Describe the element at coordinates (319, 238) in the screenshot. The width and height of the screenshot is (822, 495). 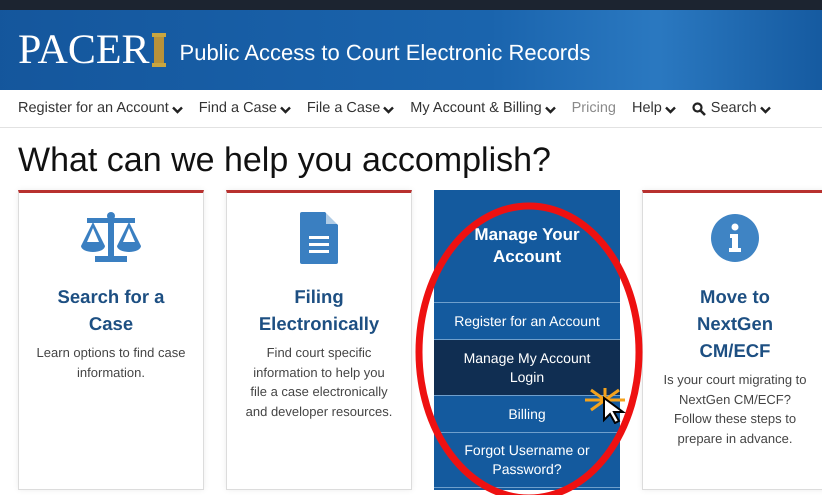
I see `document-icon` at that location.